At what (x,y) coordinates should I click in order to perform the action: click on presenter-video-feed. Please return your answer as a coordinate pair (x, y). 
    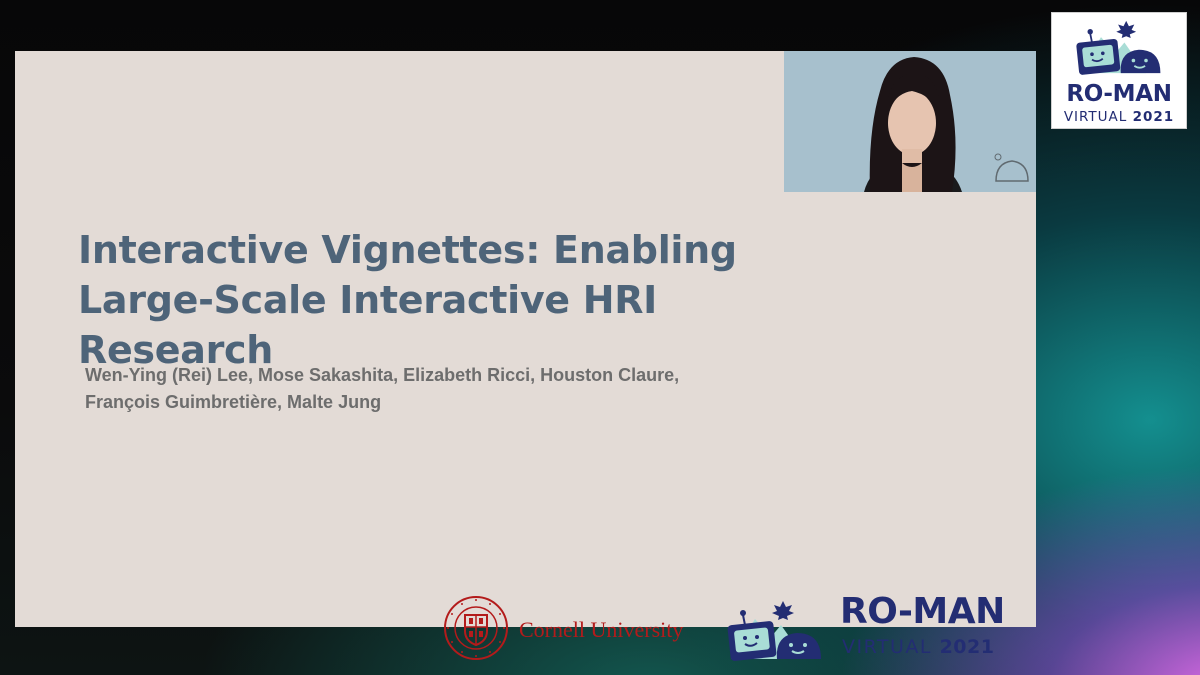
    Looking at the image, I should click on (910, 121).